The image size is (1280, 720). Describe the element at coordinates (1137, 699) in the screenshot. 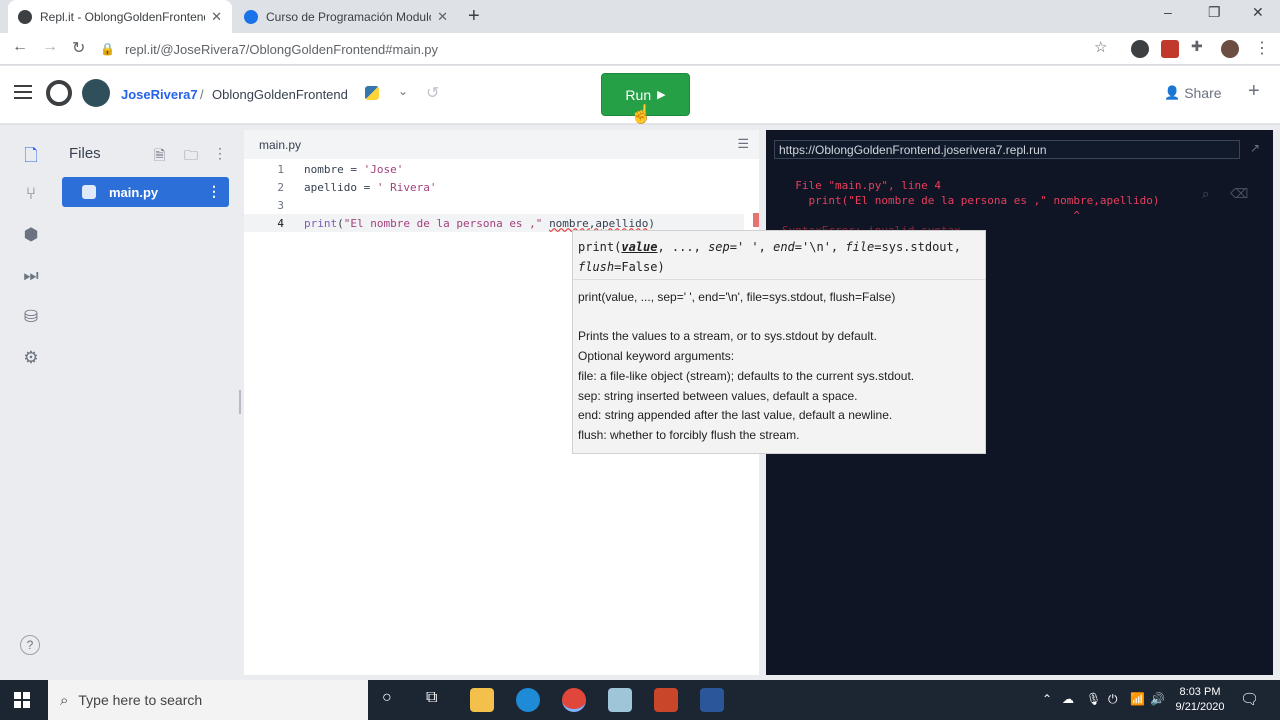

I see `wifi-icon: 📶` at that location.